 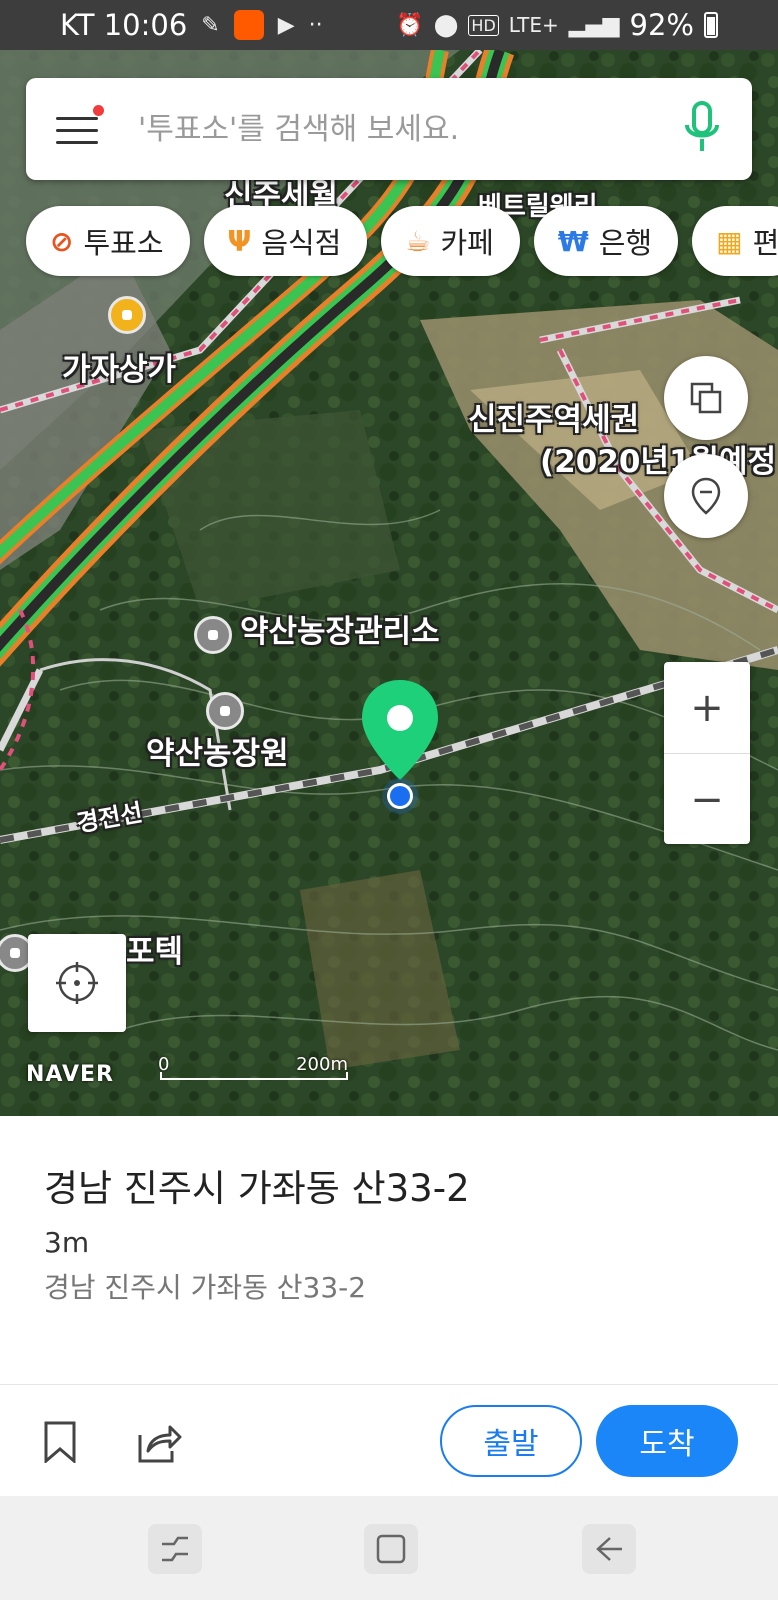 I want to click on chip-label: 은행, so click(x=625, y=243).